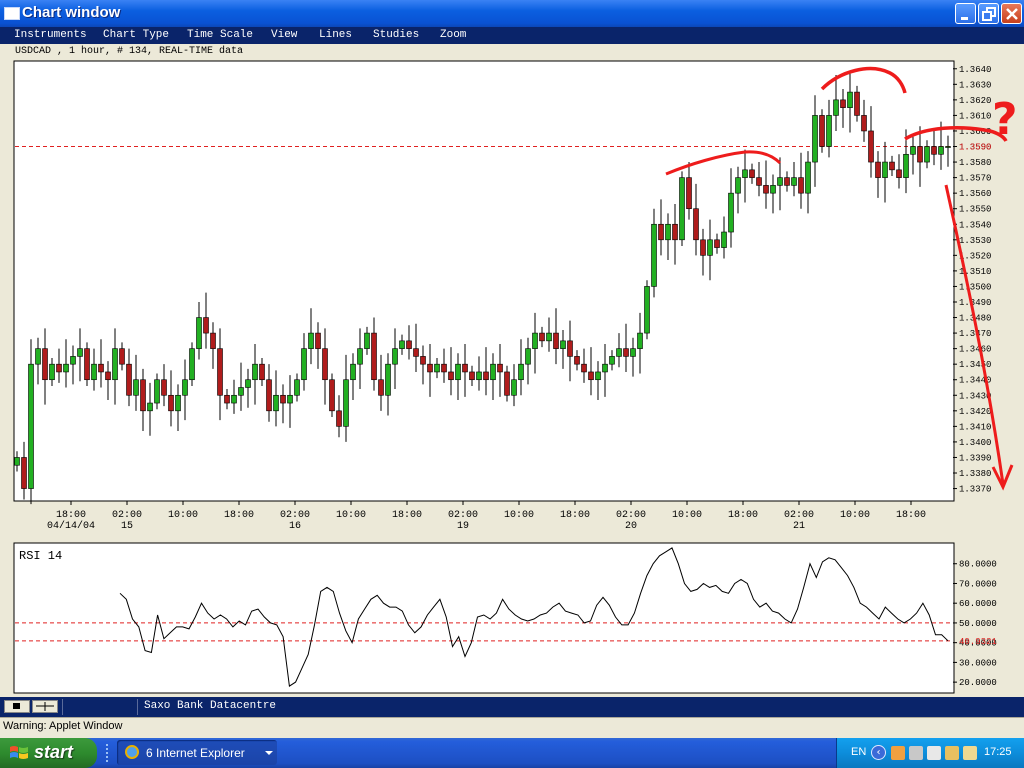 This screenshot has width=1024, height=768. What do you see at coordinates (799, 526) in the screenshot?
I see `price-x-date-label: 21` at bounding box center [799, 526].